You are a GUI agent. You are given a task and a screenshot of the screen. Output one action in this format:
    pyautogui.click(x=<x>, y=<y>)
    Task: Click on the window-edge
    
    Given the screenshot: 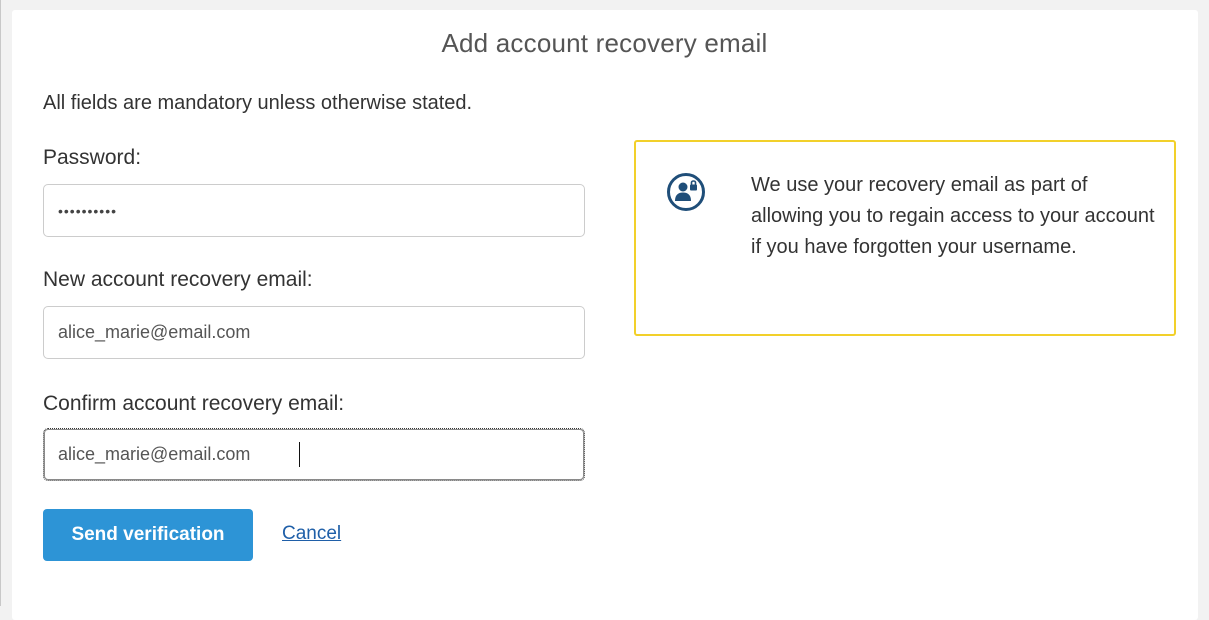 What is the action you would take?
    pyautogui.click(x=0, y=303)
    